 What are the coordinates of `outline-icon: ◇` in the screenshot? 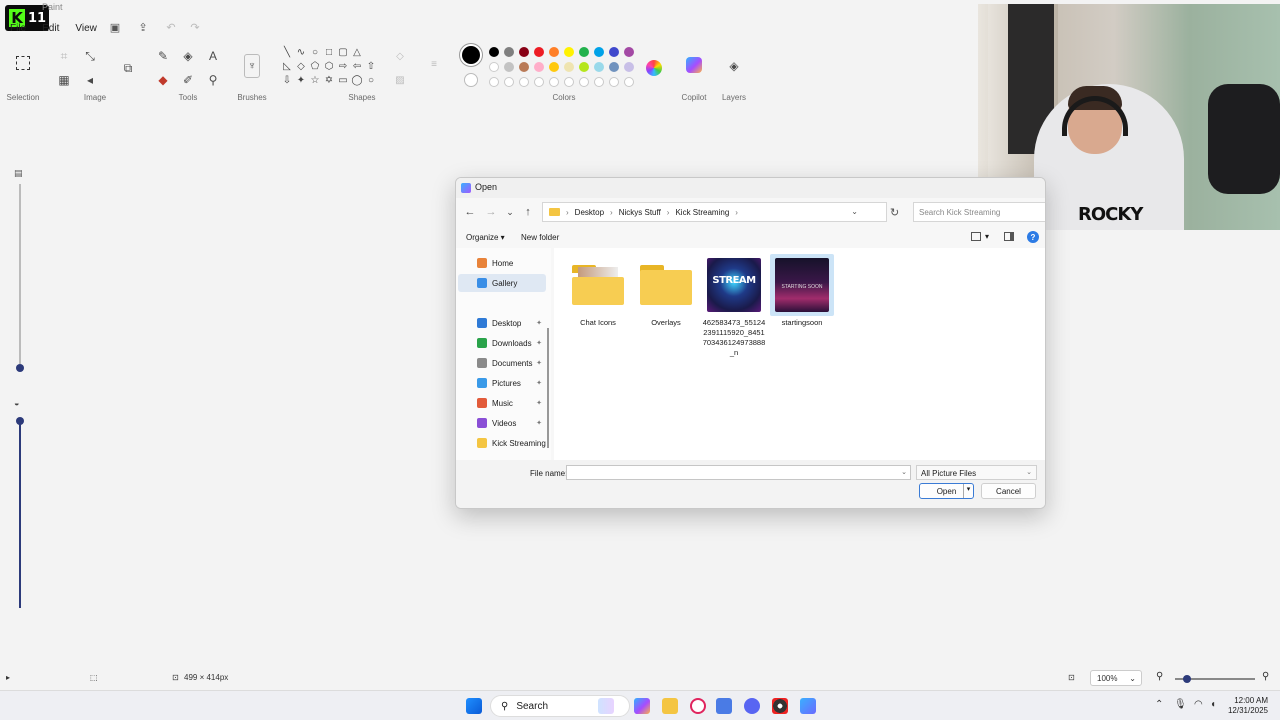 It's located at (400, 56).